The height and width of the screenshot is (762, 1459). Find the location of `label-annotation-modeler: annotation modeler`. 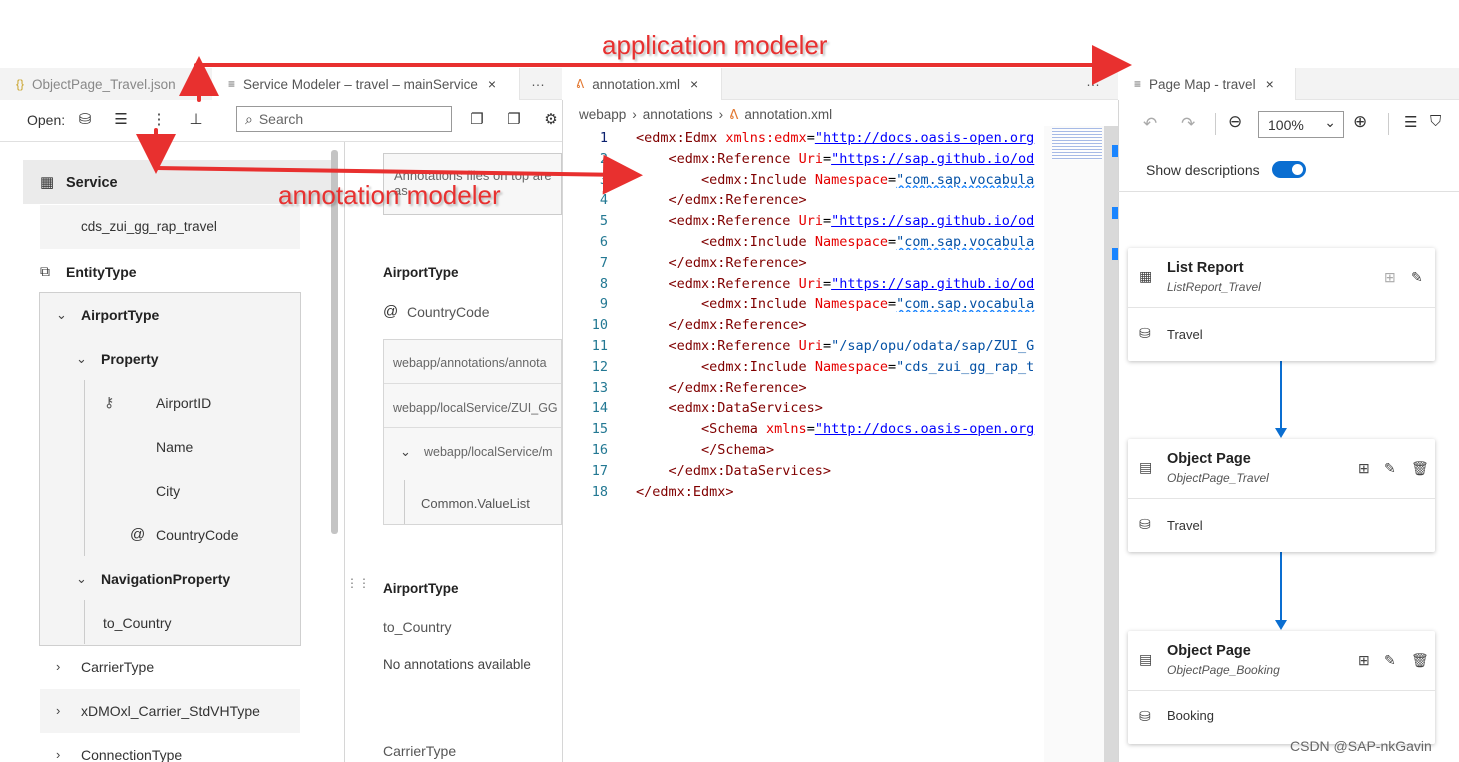

label-annotation-modeler: annotation modeler is located at coordinates (389, 195).